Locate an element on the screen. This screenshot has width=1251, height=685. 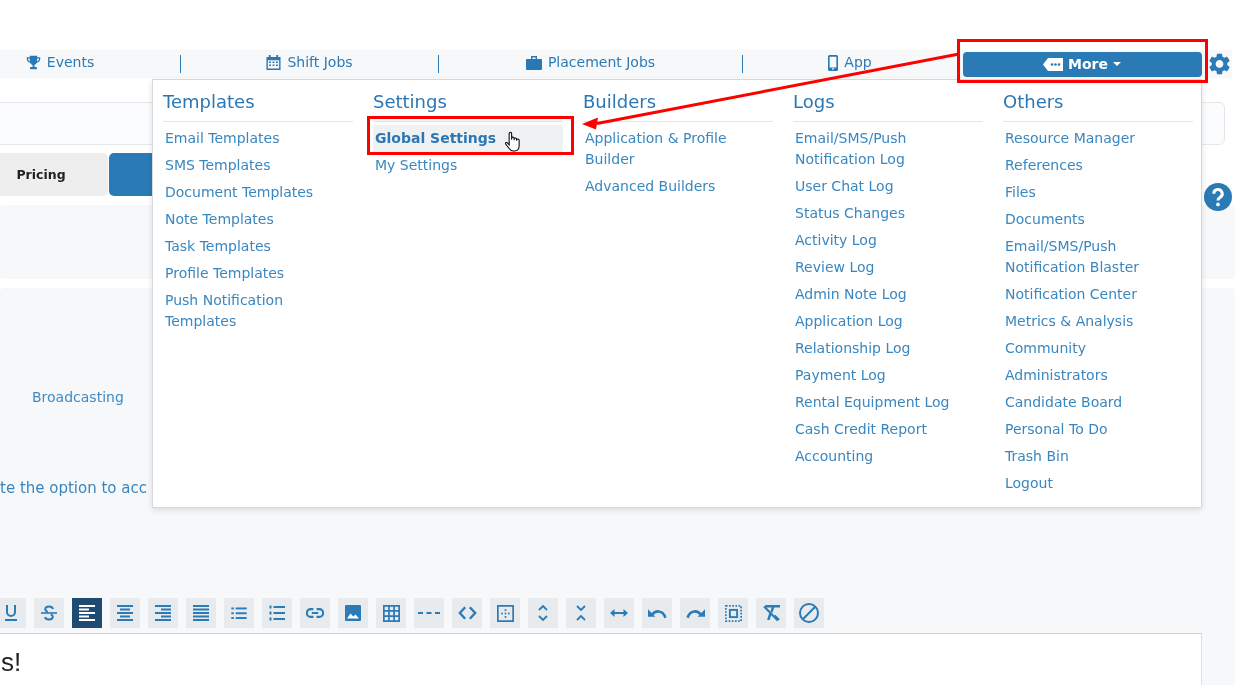
menu-link: Candidate Board is located at coordinates (1098, 404).